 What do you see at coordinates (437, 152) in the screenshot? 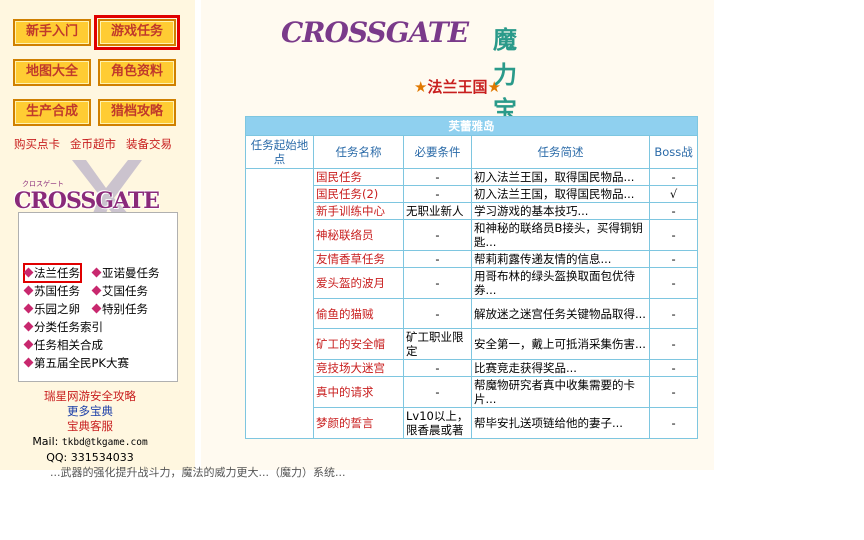
I see `col-requirements: 必要条件` at bounding box center [437, 152].